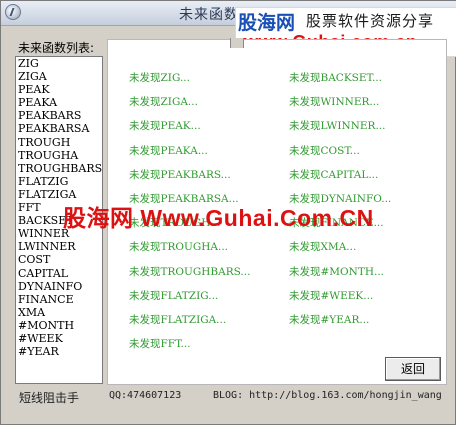  I want to click on list-item: FLATZIG, so click(59, 181).